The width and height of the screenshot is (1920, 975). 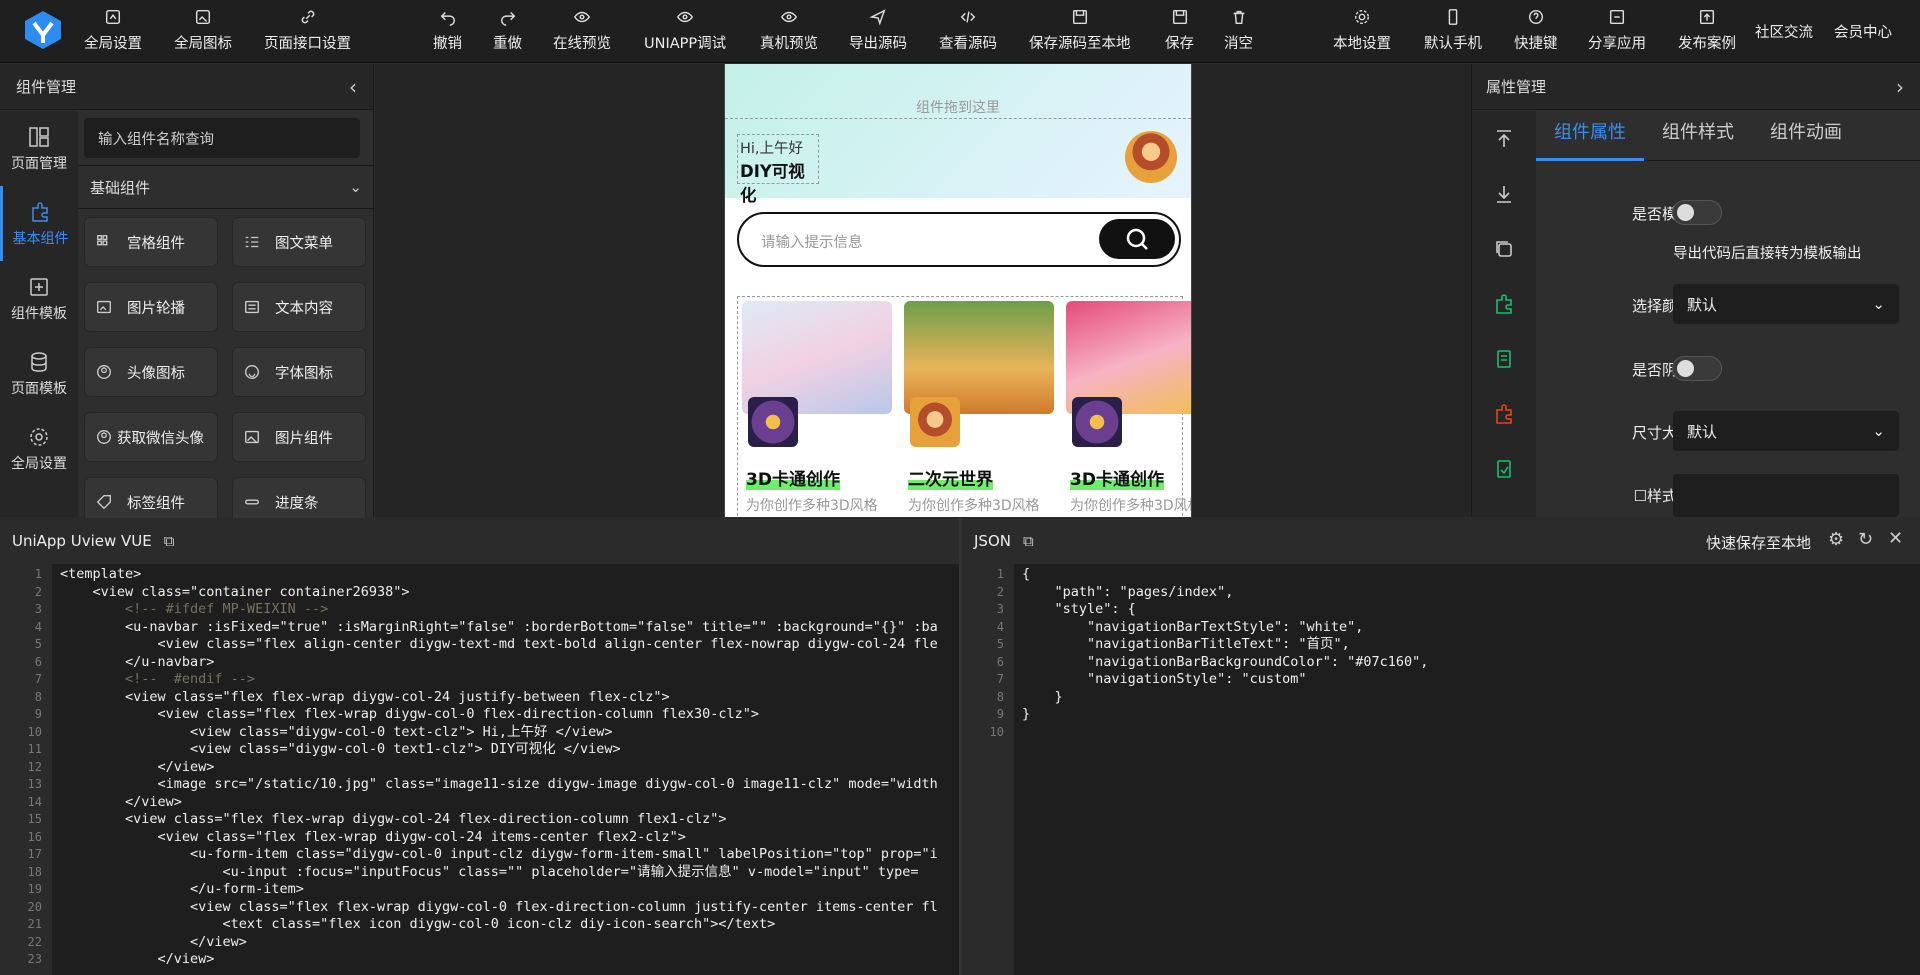 I want to click on line-number: 10, so click(x=996, y=731).